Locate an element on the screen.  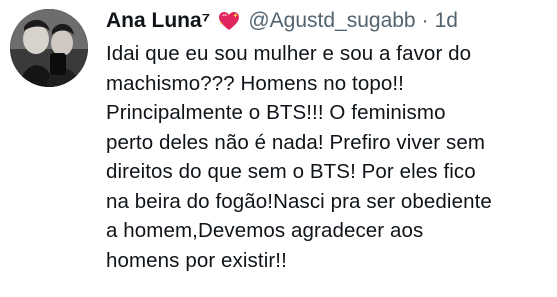
tweet-text-line: machismo??? Homens no topo!! is located at coordinates (255, 83).